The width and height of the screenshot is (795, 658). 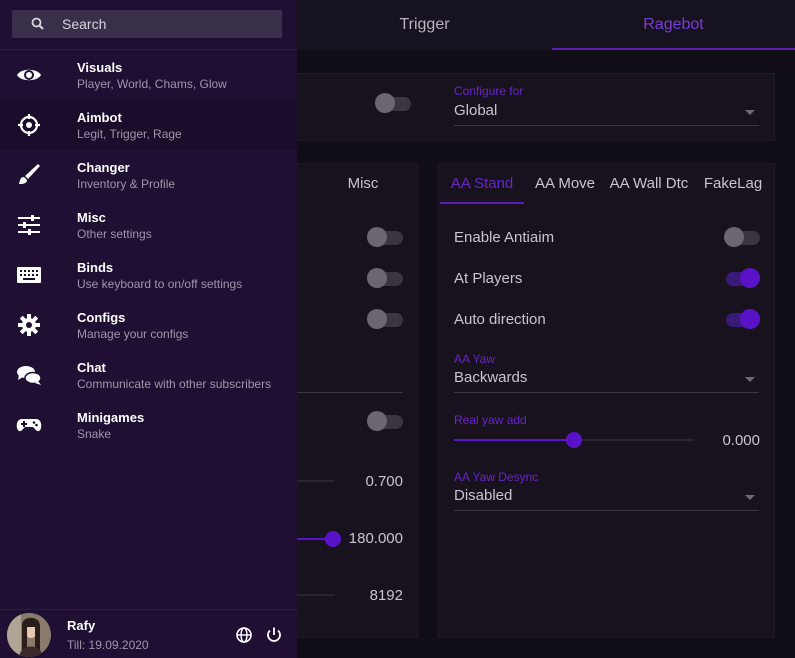 I want to click on avatar, so click(x=29, y=635).